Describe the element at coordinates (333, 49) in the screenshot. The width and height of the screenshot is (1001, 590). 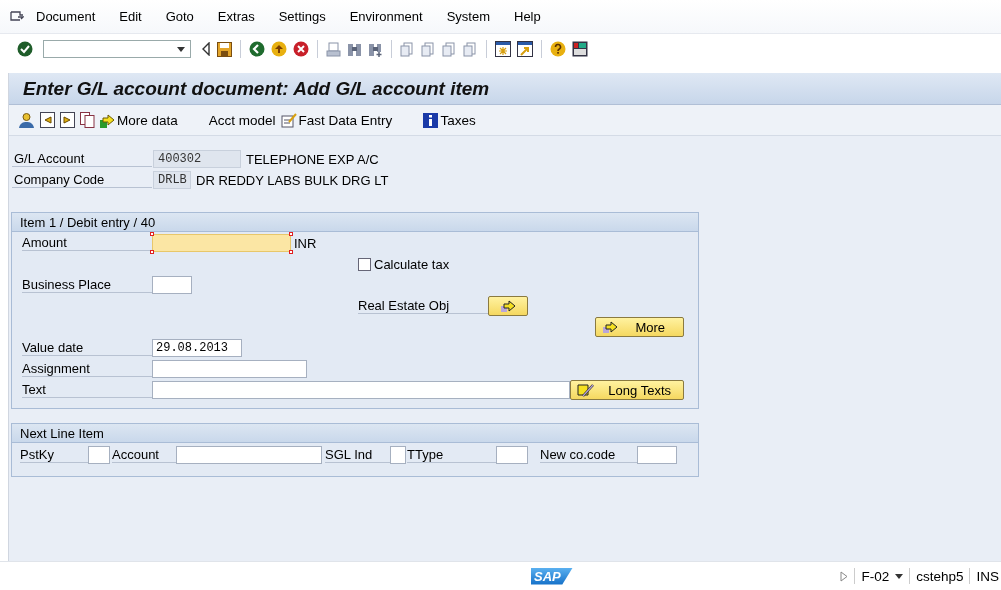
I see `print-icon` at that location.